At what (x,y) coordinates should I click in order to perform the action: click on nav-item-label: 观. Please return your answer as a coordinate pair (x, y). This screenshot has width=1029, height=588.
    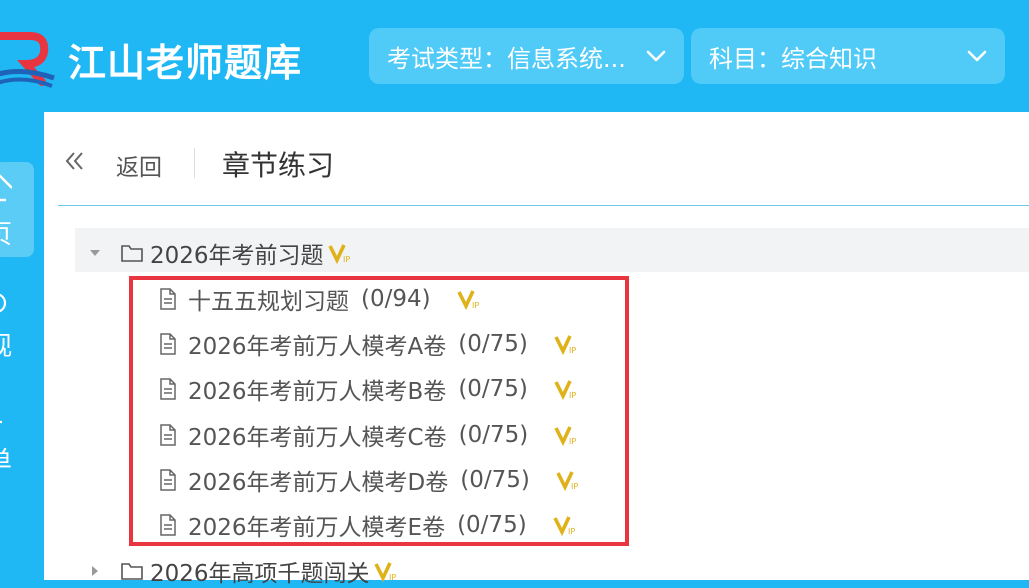
    Looking at the image, I should click on (6, 344).